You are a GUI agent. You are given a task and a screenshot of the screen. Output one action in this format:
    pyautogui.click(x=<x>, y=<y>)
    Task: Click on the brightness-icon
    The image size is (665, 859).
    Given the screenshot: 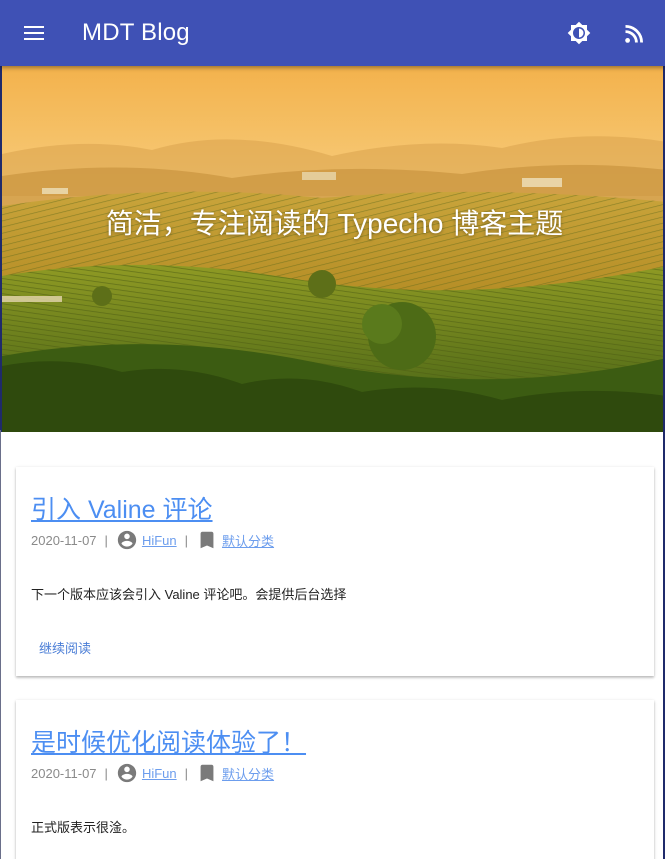 What is the action you would take?
    pyautogui.click(x=579, y=33)
    